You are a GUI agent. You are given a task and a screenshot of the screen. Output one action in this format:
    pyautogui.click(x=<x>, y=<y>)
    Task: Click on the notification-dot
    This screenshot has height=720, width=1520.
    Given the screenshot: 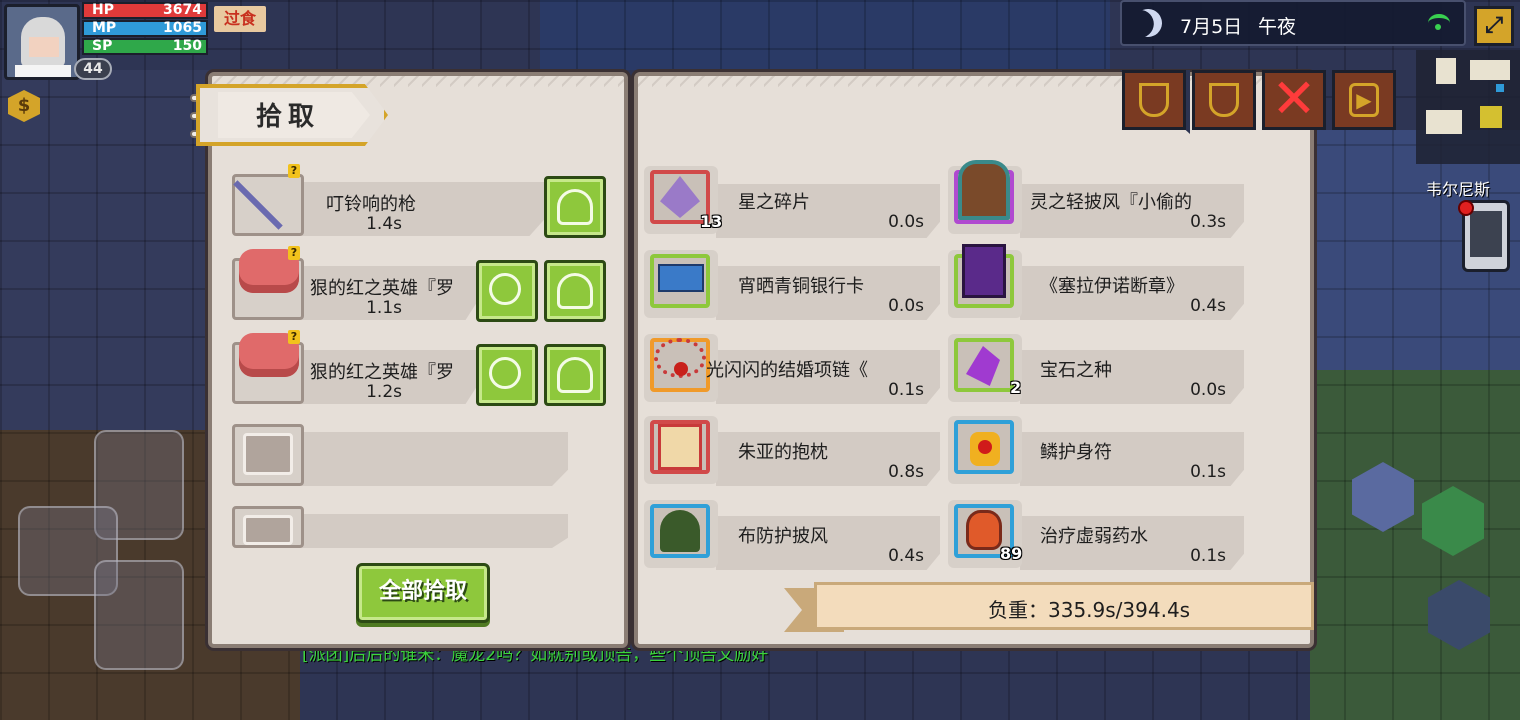 What is the action you would take?
    pyautogui.click(x=1466, y=208)
    